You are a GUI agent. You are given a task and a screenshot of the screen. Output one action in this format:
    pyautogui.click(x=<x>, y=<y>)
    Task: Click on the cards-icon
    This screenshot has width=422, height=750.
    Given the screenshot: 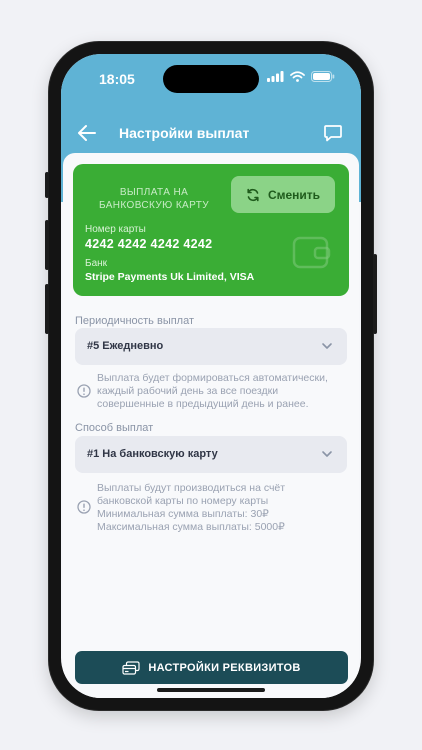 What is the action you would take?
    pyautogui.click(x=131, y=667)
    